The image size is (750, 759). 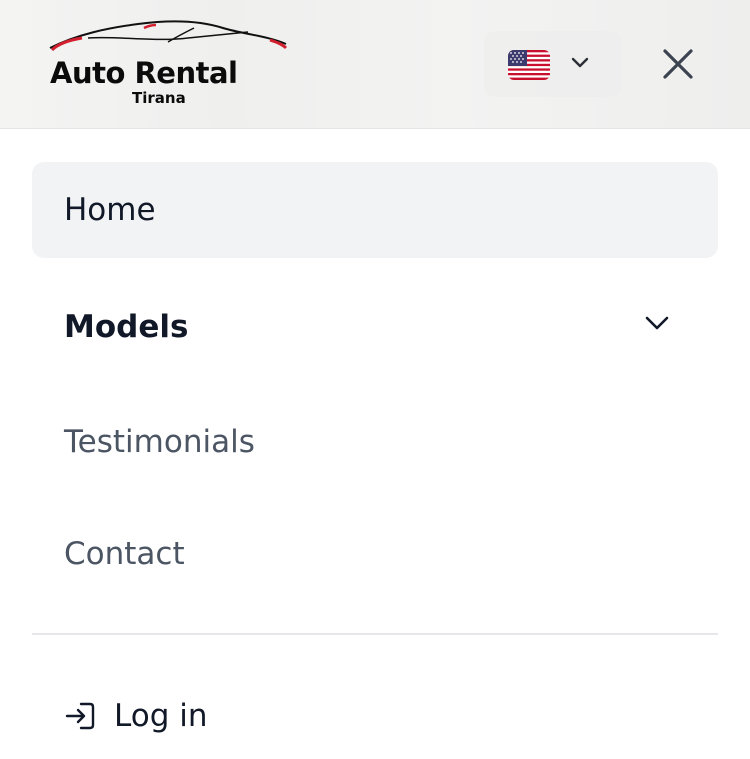 What do you see at coordinates (159, 98) in the screenshot?
I see `logo-subtitle: Tirana` at bounding box center [159, 98].